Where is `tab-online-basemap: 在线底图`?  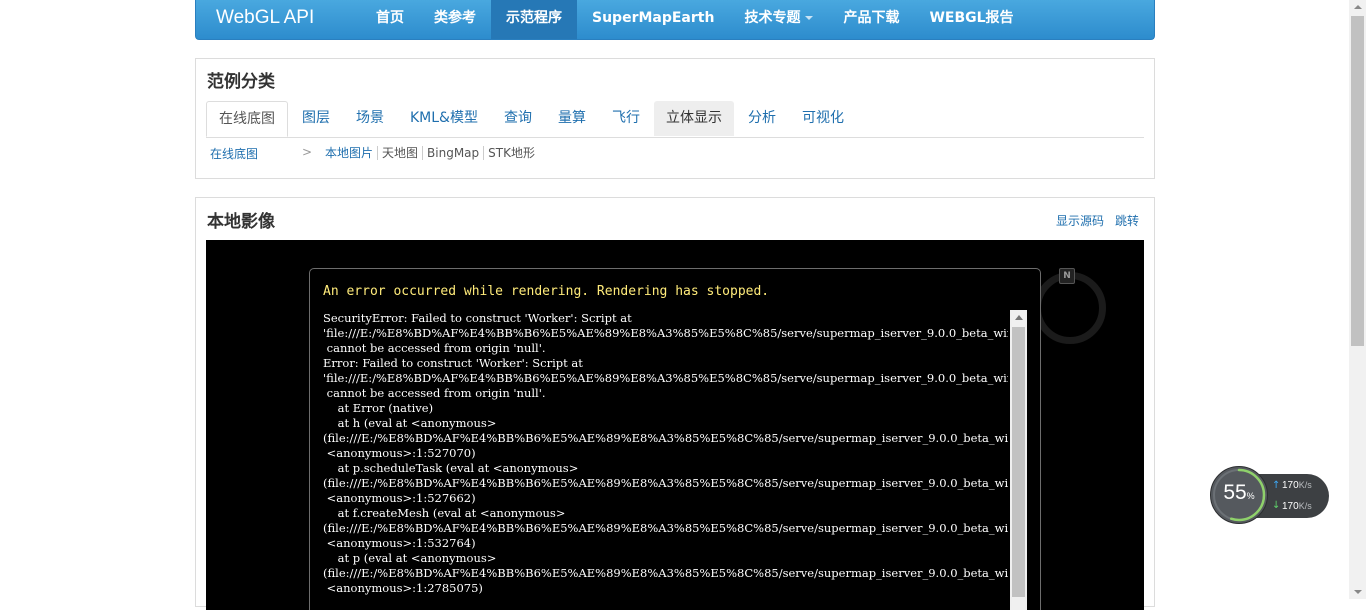 tab-online-basemap: 在线底图 is located at coordinates (247, 119).